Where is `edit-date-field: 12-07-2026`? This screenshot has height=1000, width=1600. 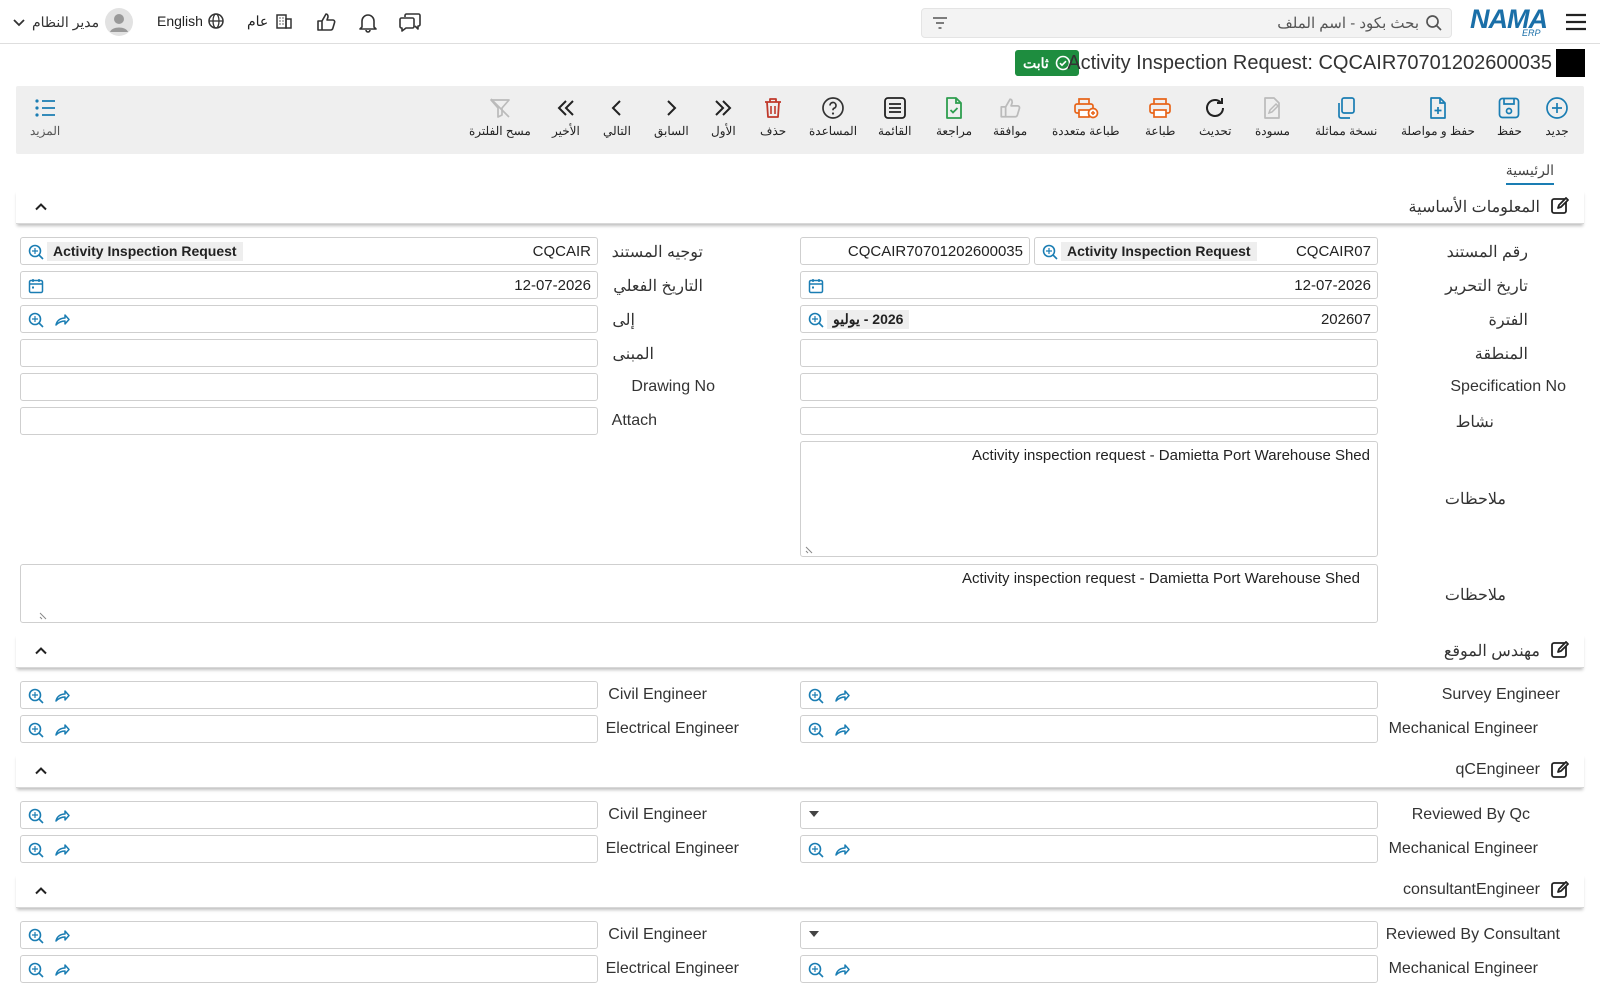
edit-date-field: 12-07-2026 is located at coordinates (1089, 285).